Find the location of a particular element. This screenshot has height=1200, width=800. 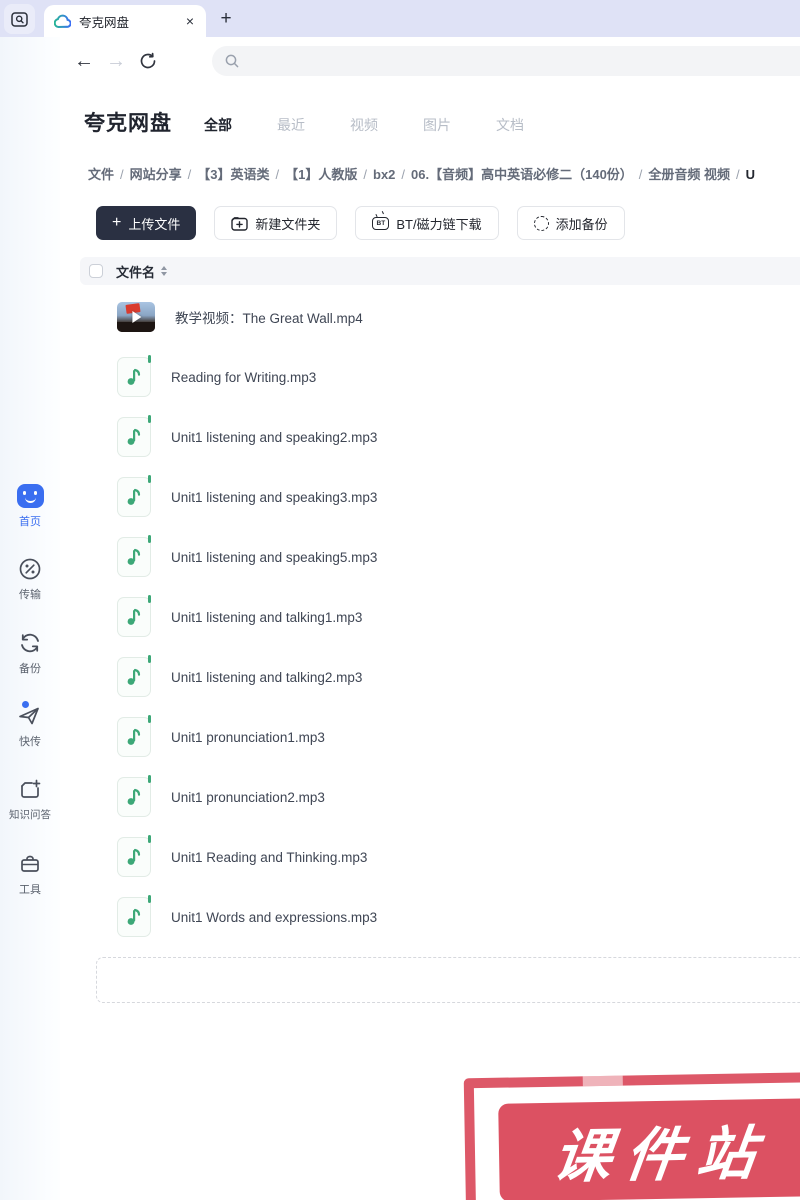

file-row: Unit1 Reading and Thinking.mp3 is located at coordinates (430, 857).